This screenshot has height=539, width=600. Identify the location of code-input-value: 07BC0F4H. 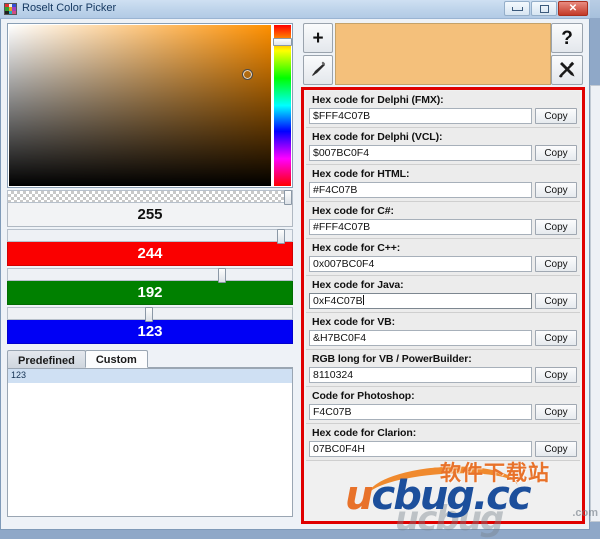
(339, 449).